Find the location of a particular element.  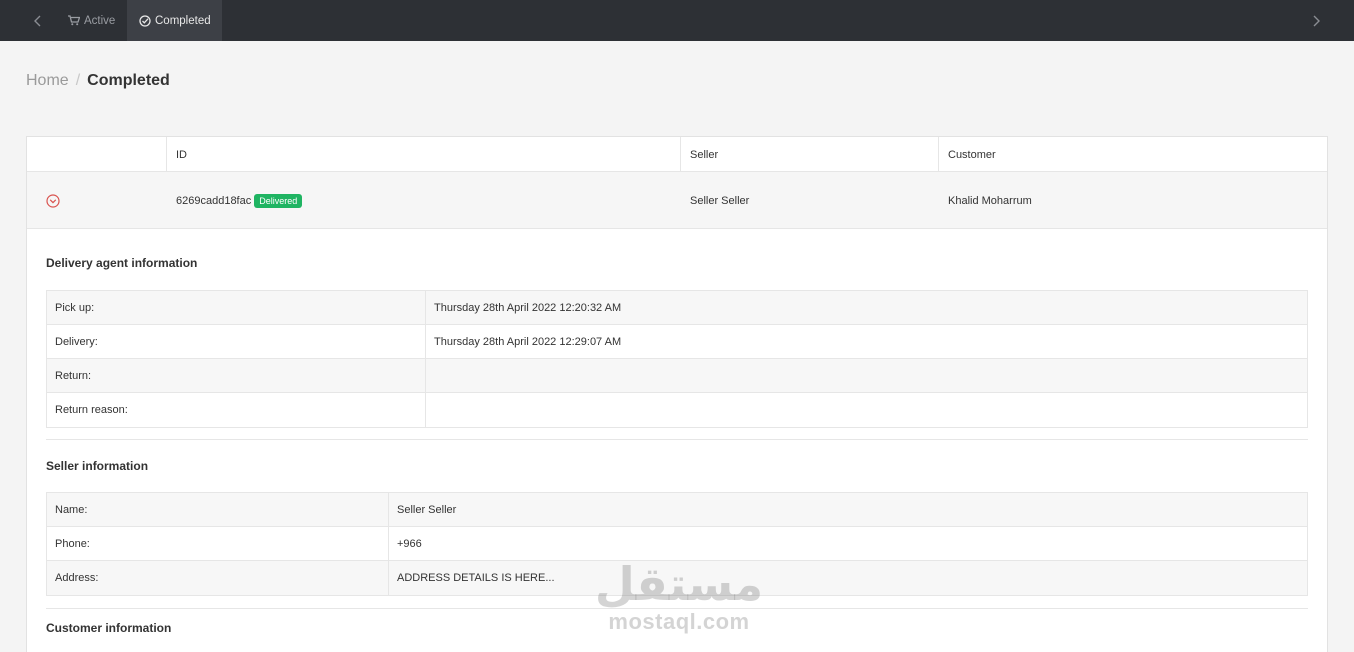

top-navbar: Active Completed is located at coordinates (677, 20).